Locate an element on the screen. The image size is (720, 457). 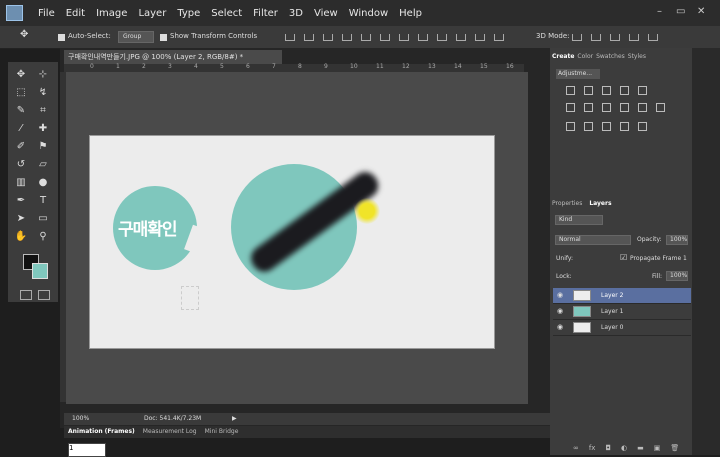
3d-slide-icon is located at coordinates (634, 37).